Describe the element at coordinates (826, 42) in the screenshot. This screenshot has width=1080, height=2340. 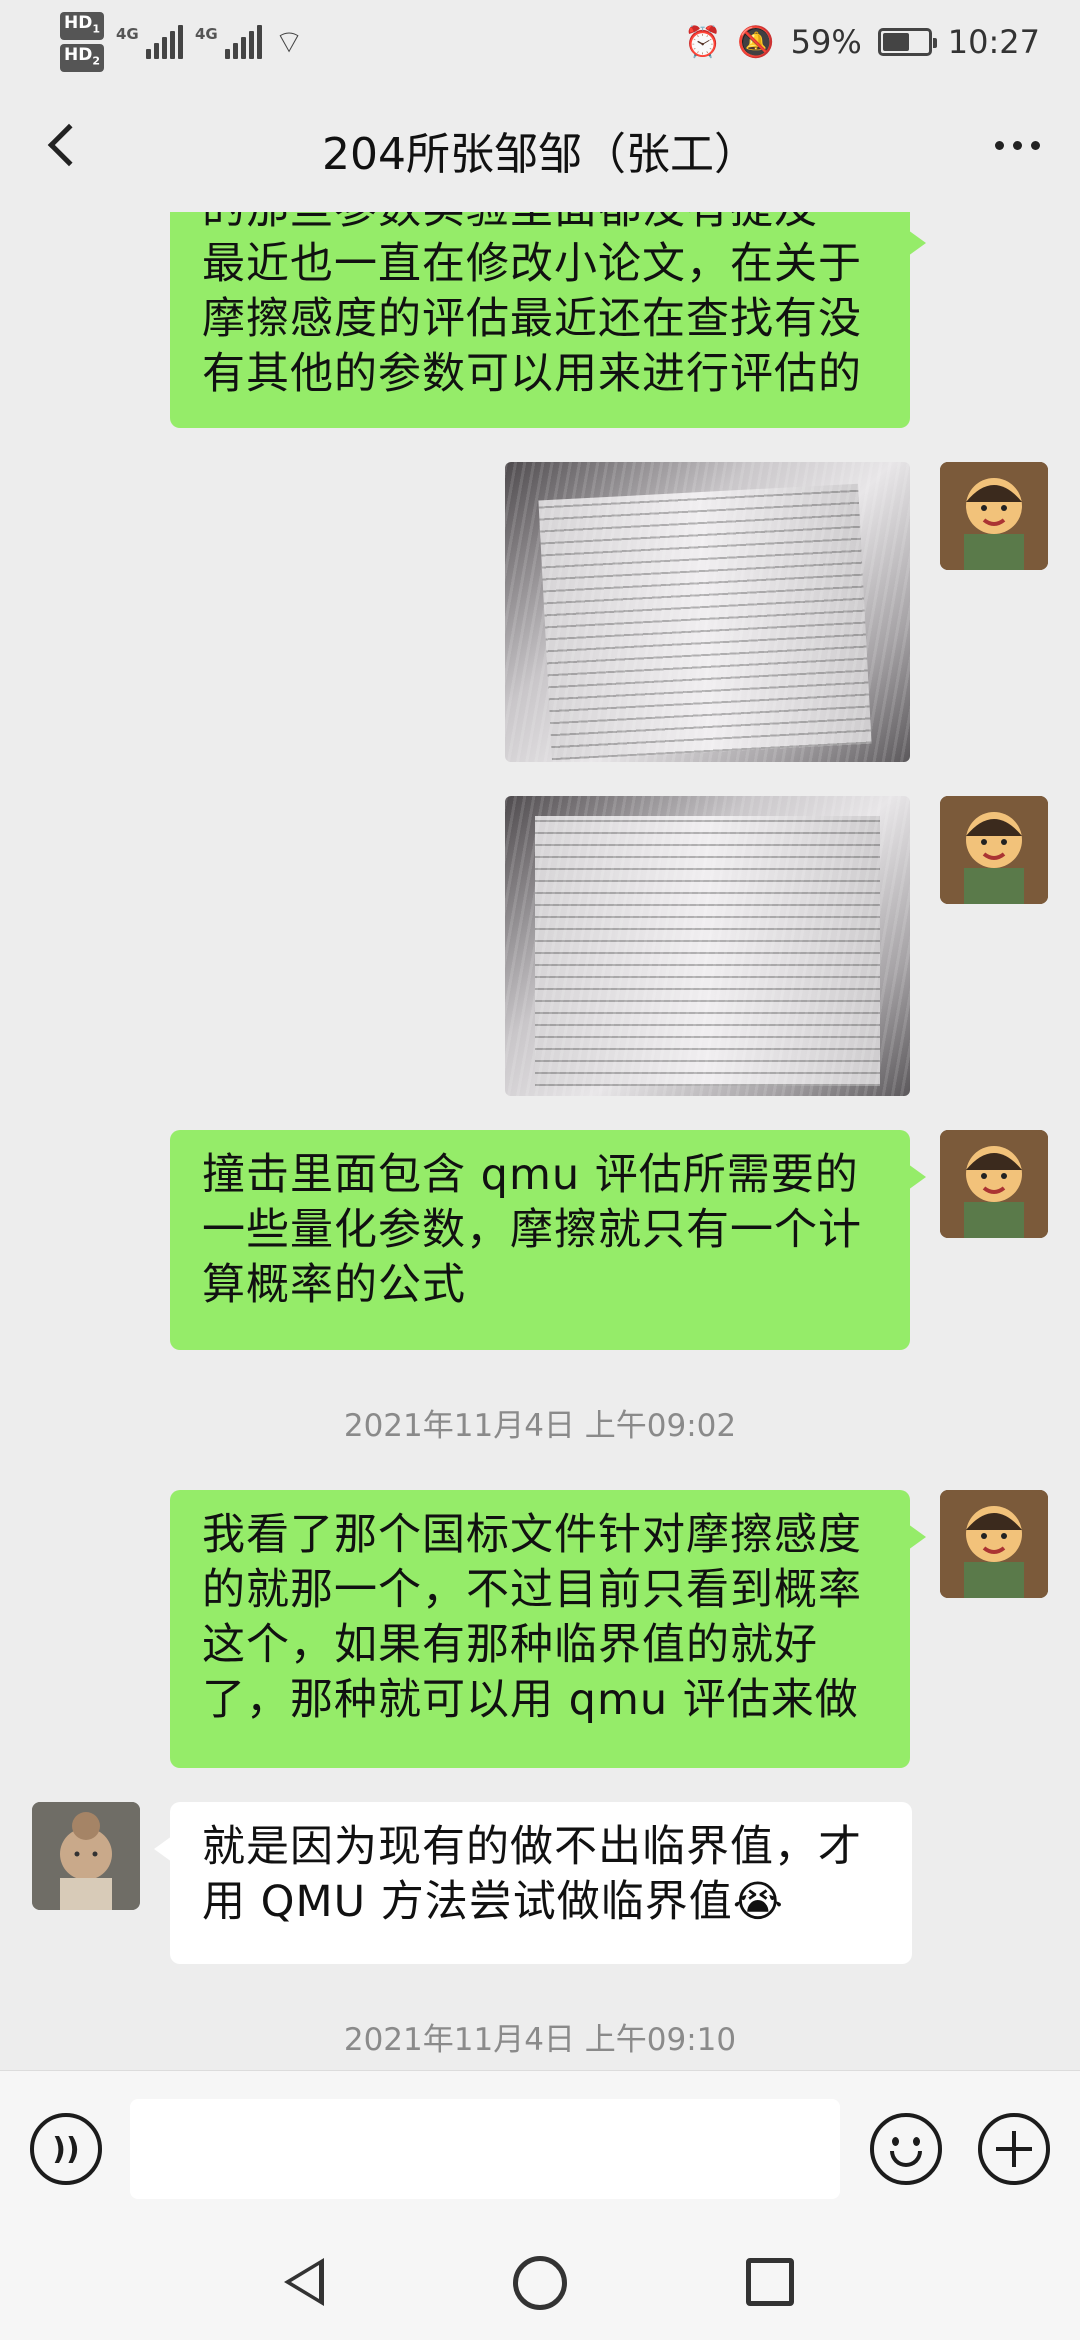
I see `battery-percent: 59%` at that location.